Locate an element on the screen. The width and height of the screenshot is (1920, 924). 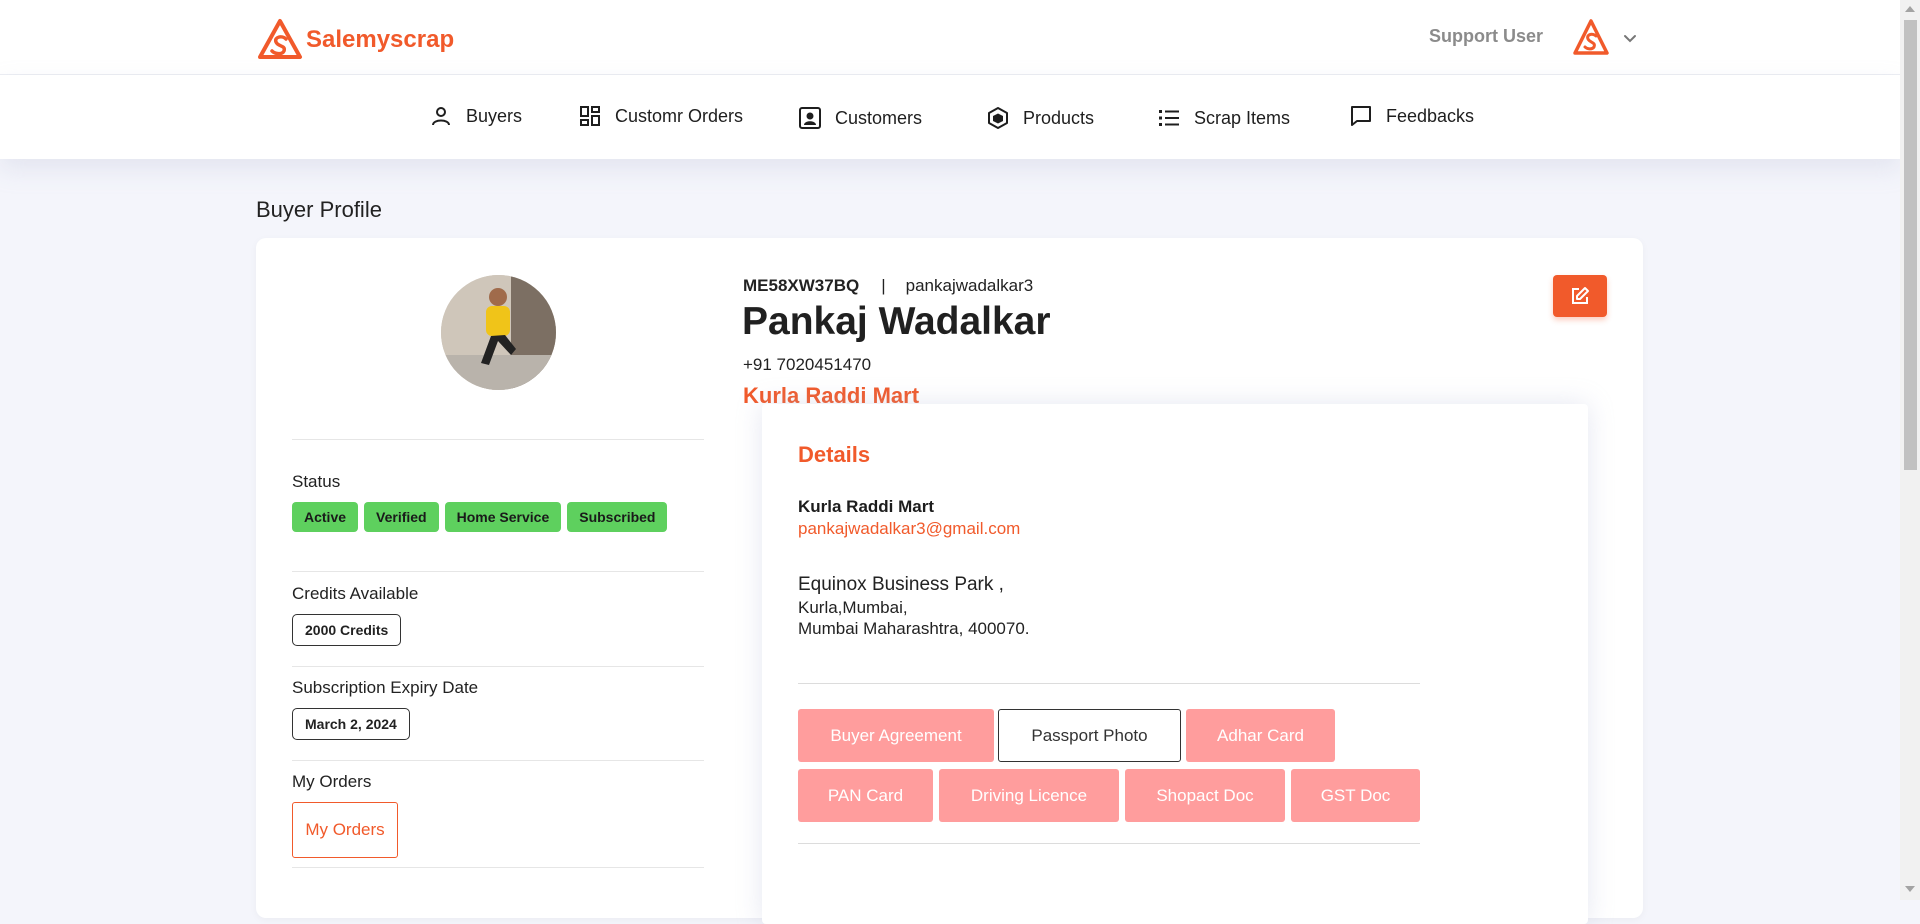
shopact-doc-button: Shopact Doc is located at coordinates (1205, 795).